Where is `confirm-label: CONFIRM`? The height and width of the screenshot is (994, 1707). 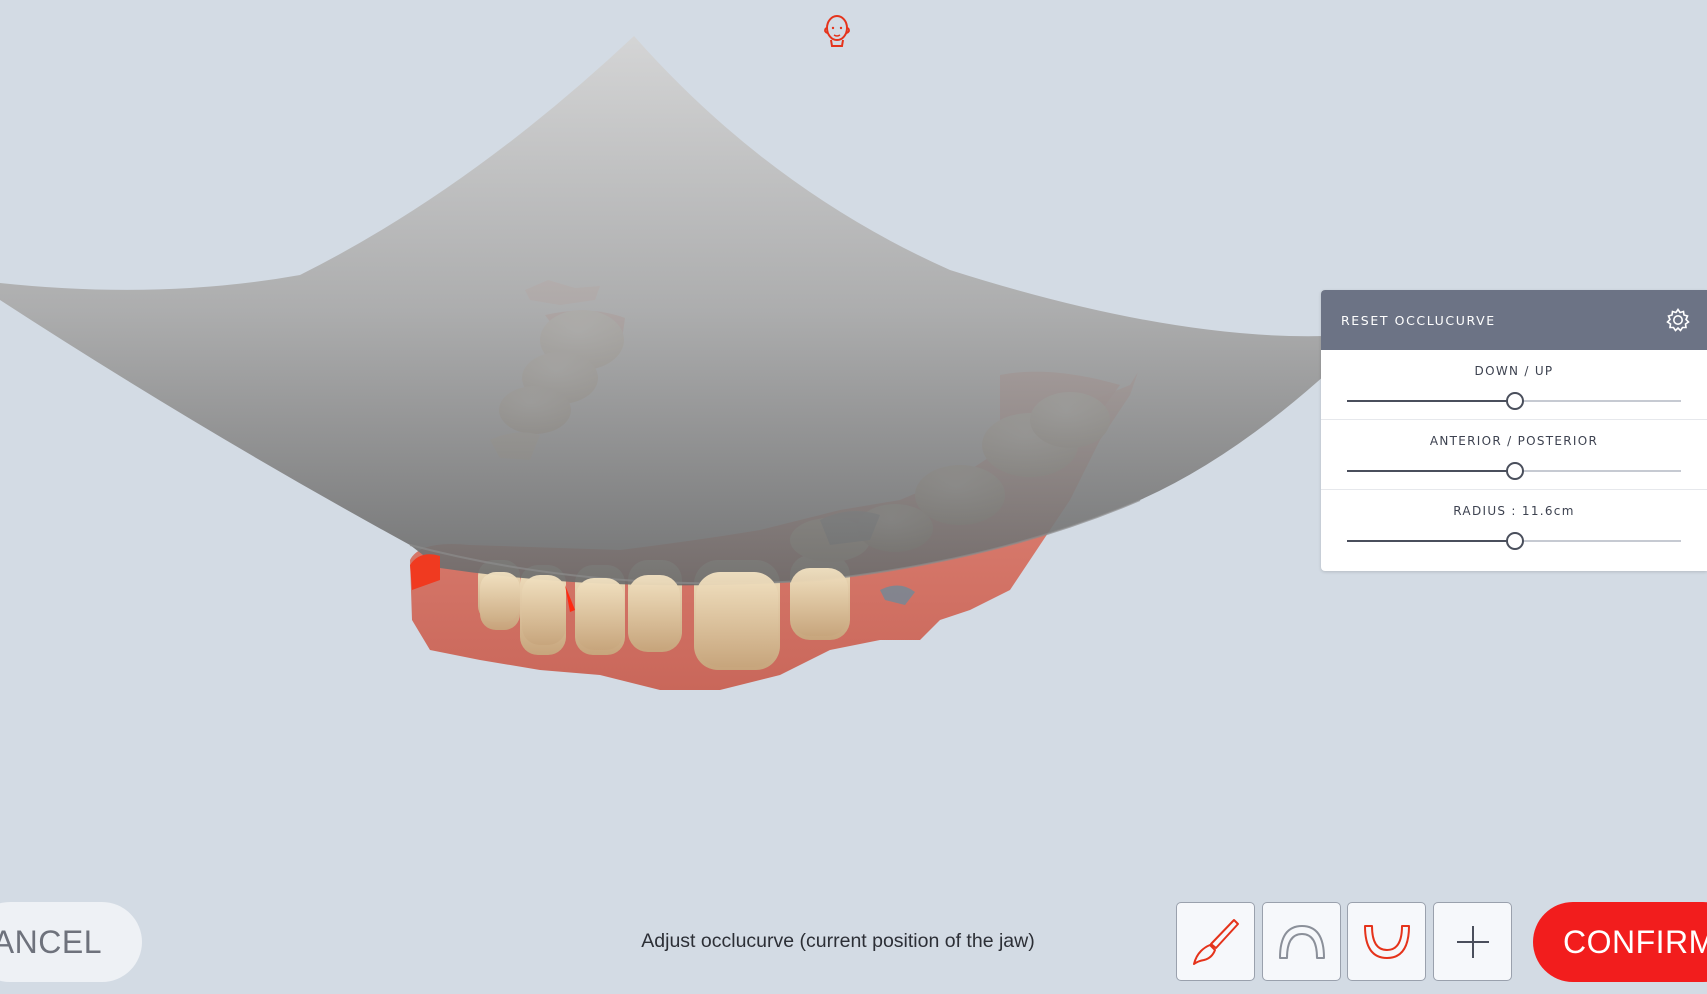
confirm-label: CONFIRM is located at coordinates (1635, 942).